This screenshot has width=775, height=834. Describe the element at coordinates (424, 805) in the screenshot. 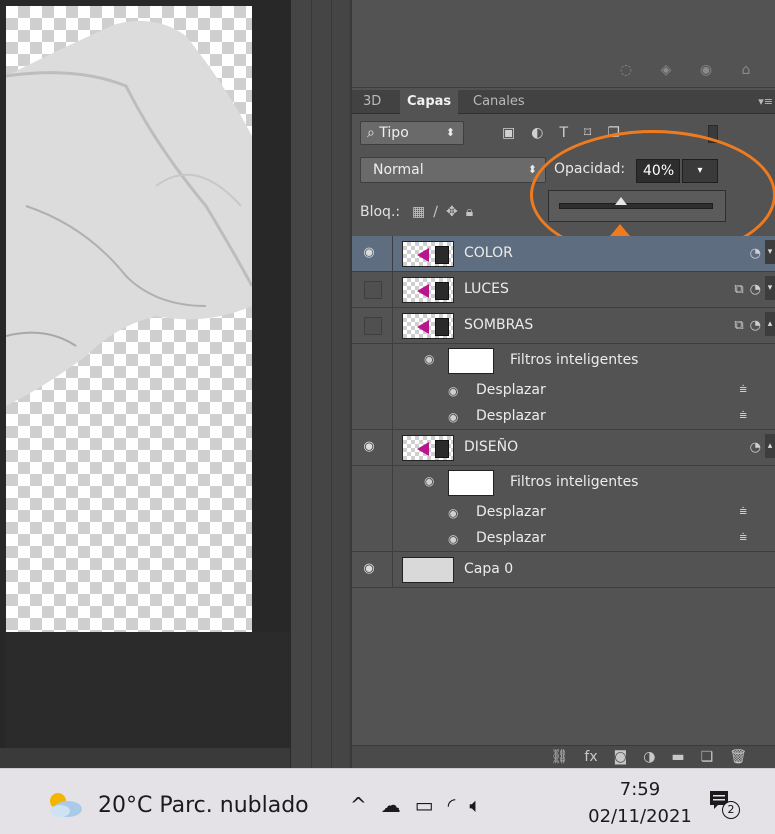

I see `battery-icon: ▭` at that location.